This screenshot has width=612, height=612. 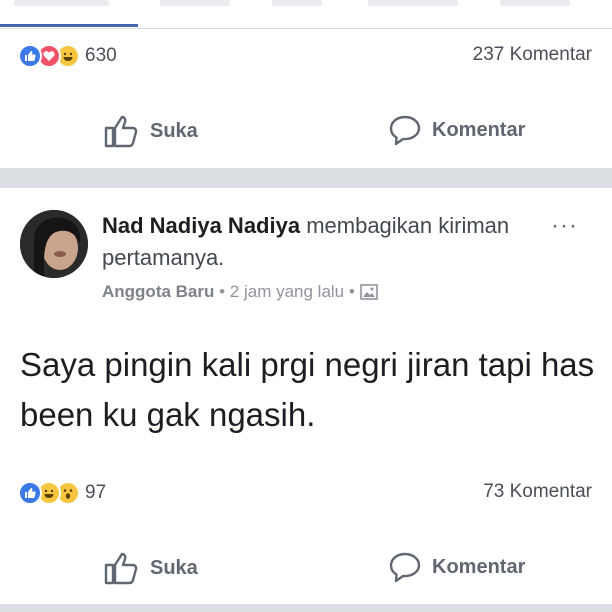 What do you see at coordinates (54, 244) in the screenshot?
I see `avatar` at bounding box center [54, 244].